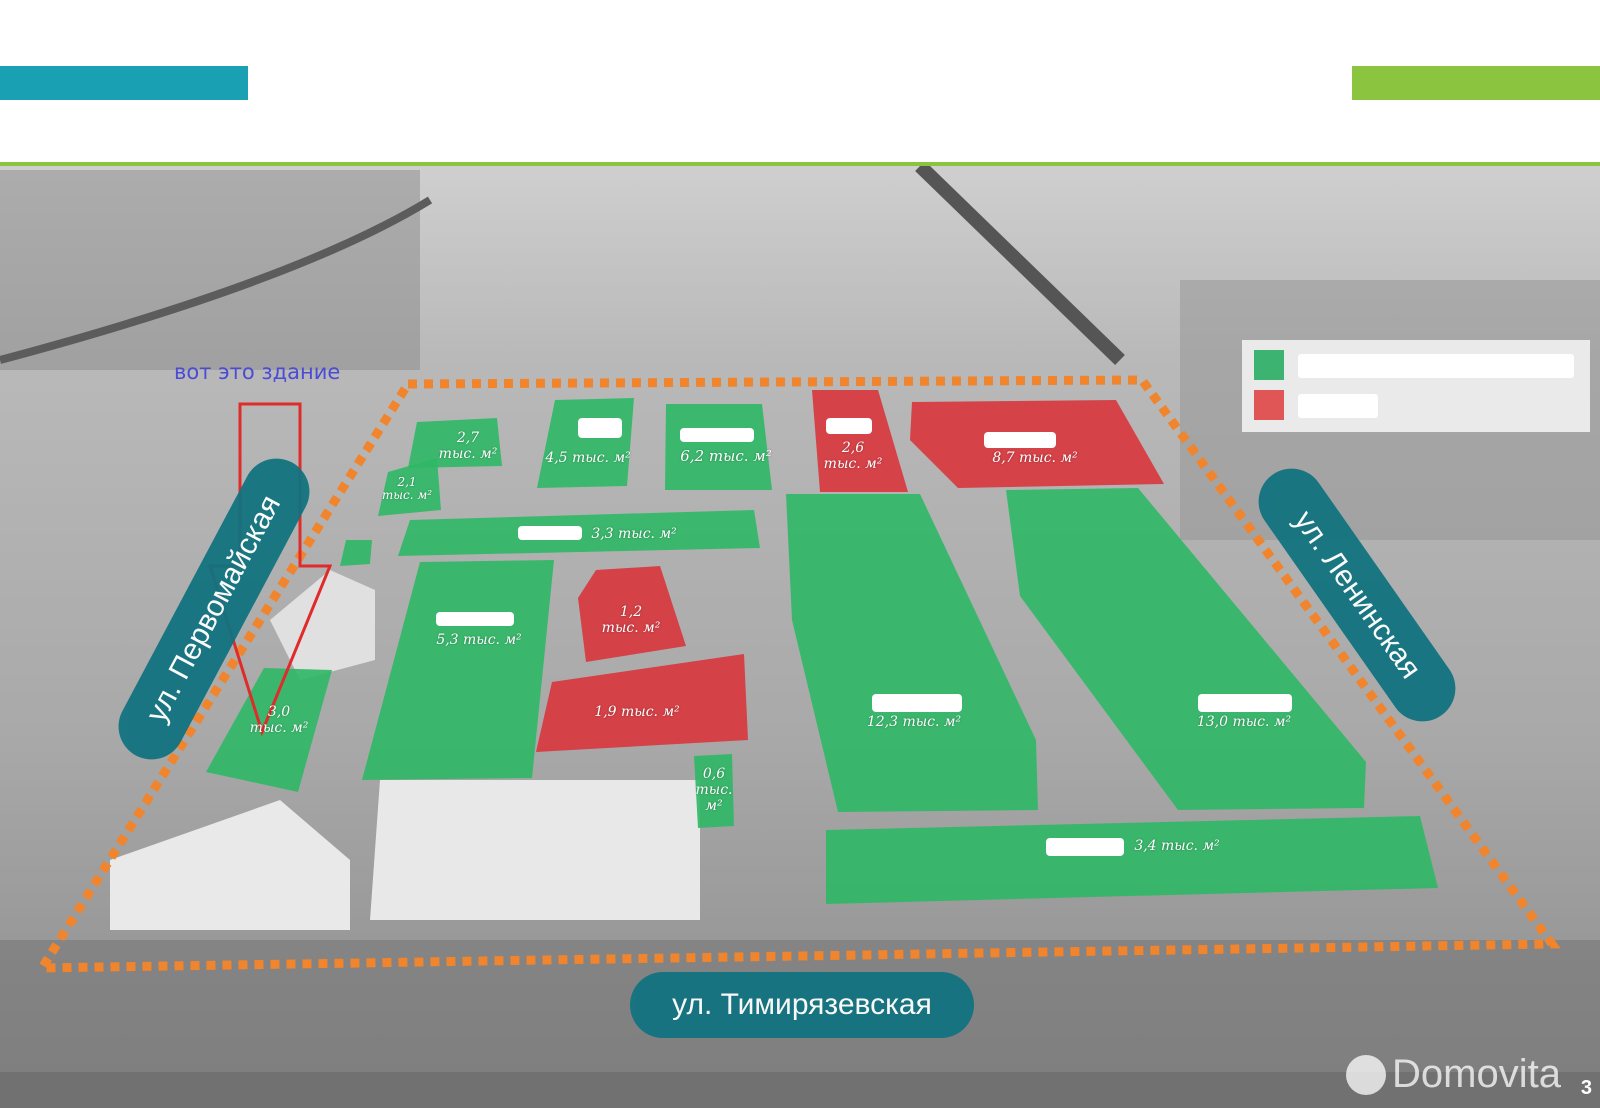 This screenshot has width=1600, height=1108. Describe the element at coordinates (356, 553) in the screenshot. I see `building-small-green` at that location.